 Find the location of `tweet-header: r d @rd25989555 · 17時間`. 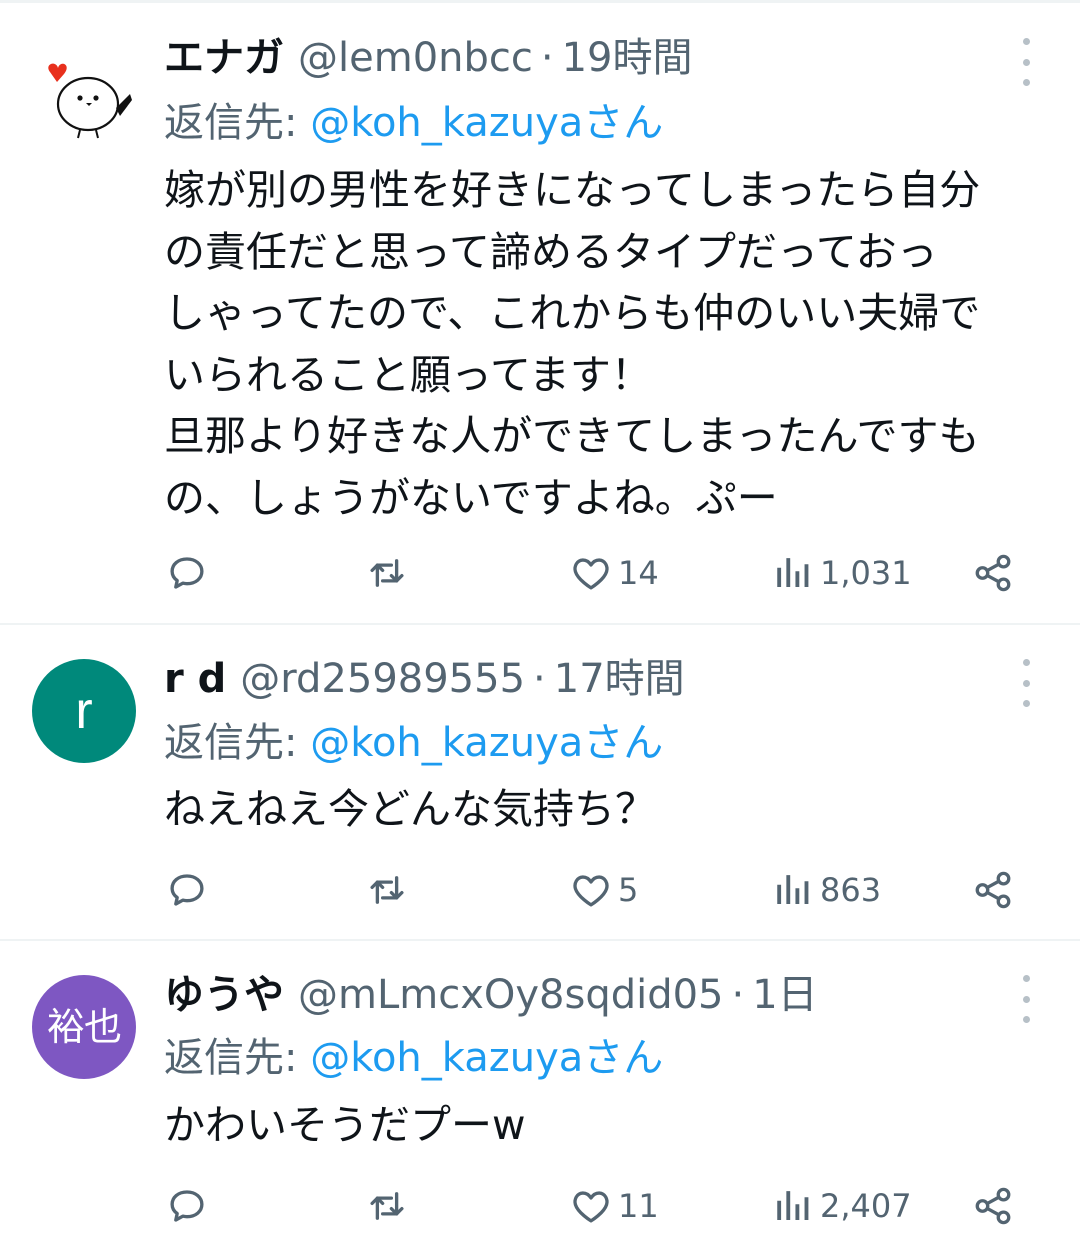

tweet-header: r d @rd25989555 · 17時間 is located at coordinates (582, 679).